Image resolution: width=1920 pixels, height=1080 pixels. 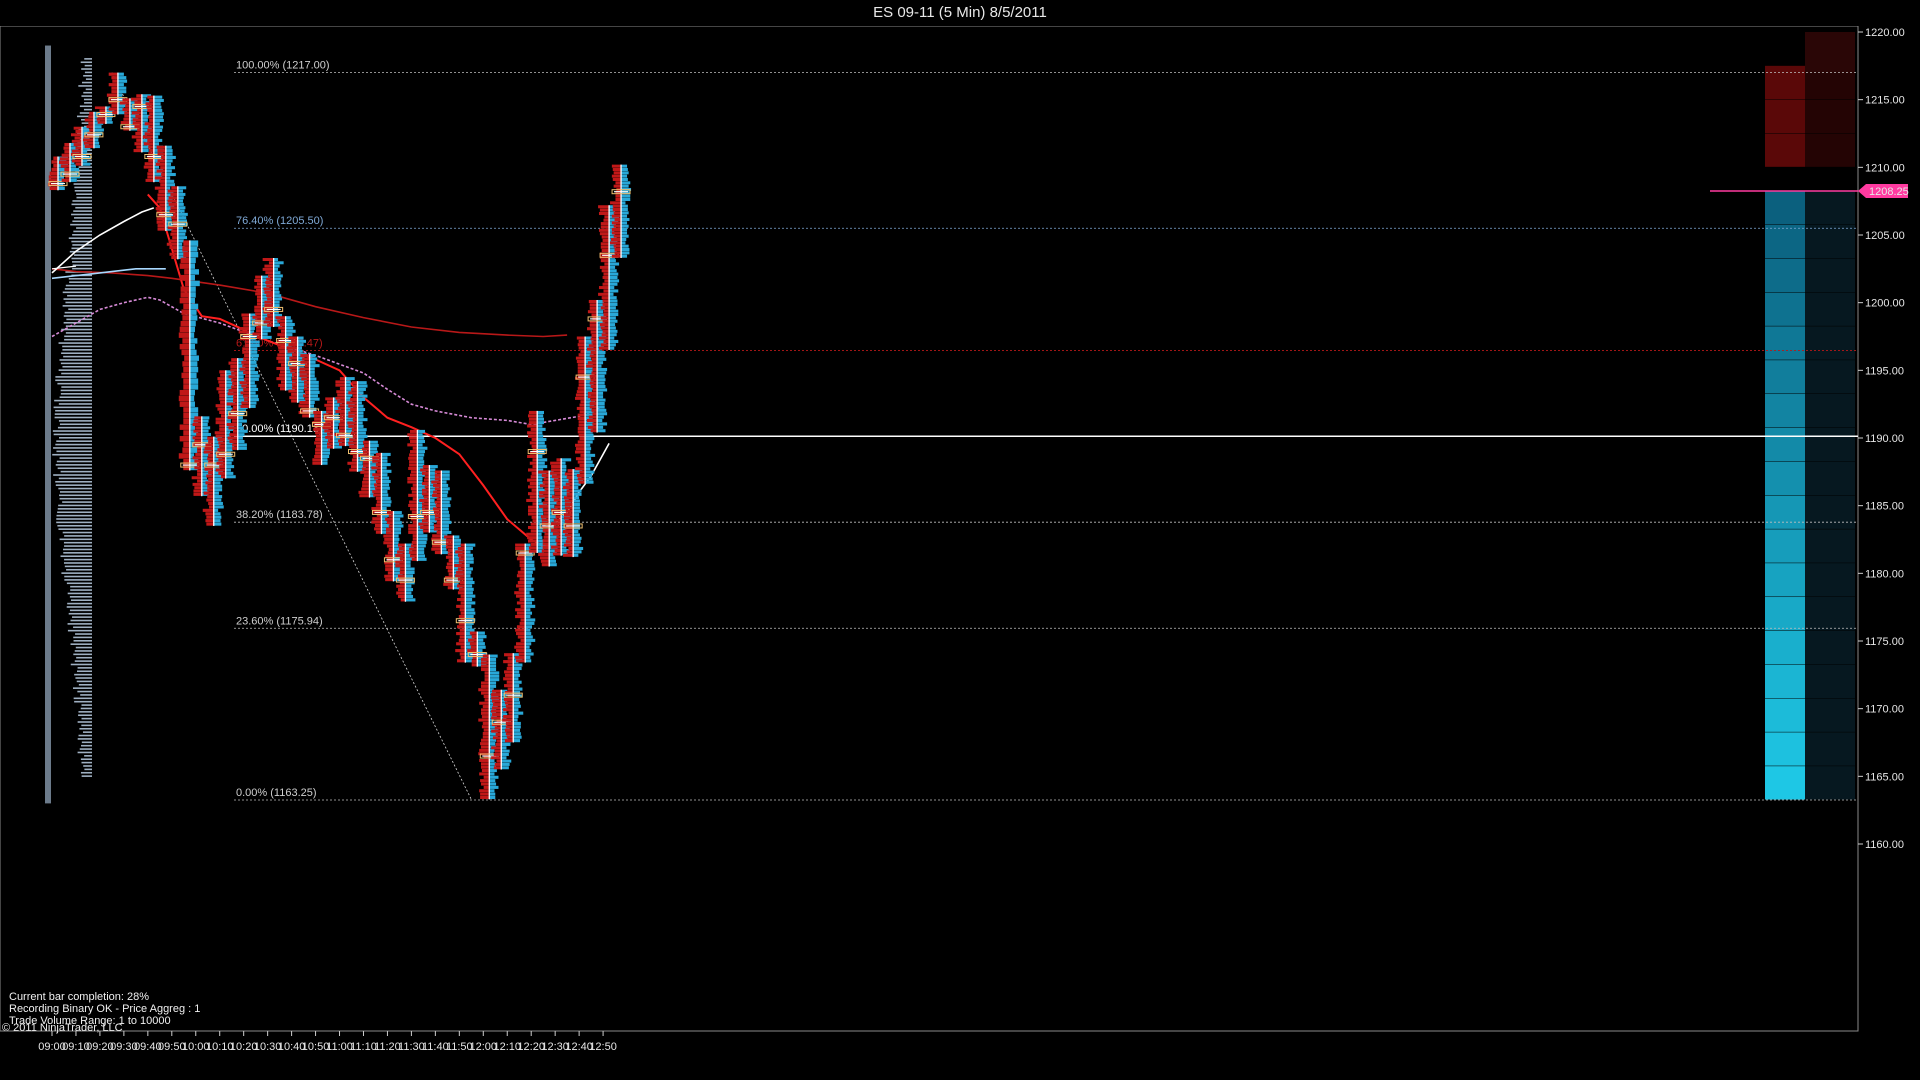 What do you see at coordinates (1884, 507) in the screenshot?
I see `price-tick-label: 1185.00` at bounding box center [1884, 507].